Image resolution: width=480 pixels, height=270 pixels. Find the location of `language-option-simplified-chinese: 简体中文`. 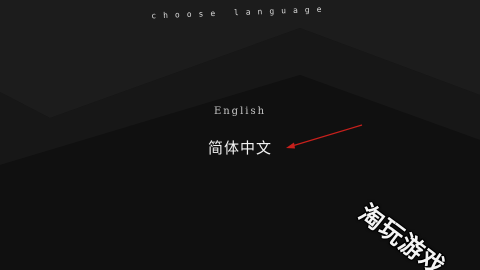

language-option-simplified-chinese: 简体中文 is located at coordinates (240, 147).